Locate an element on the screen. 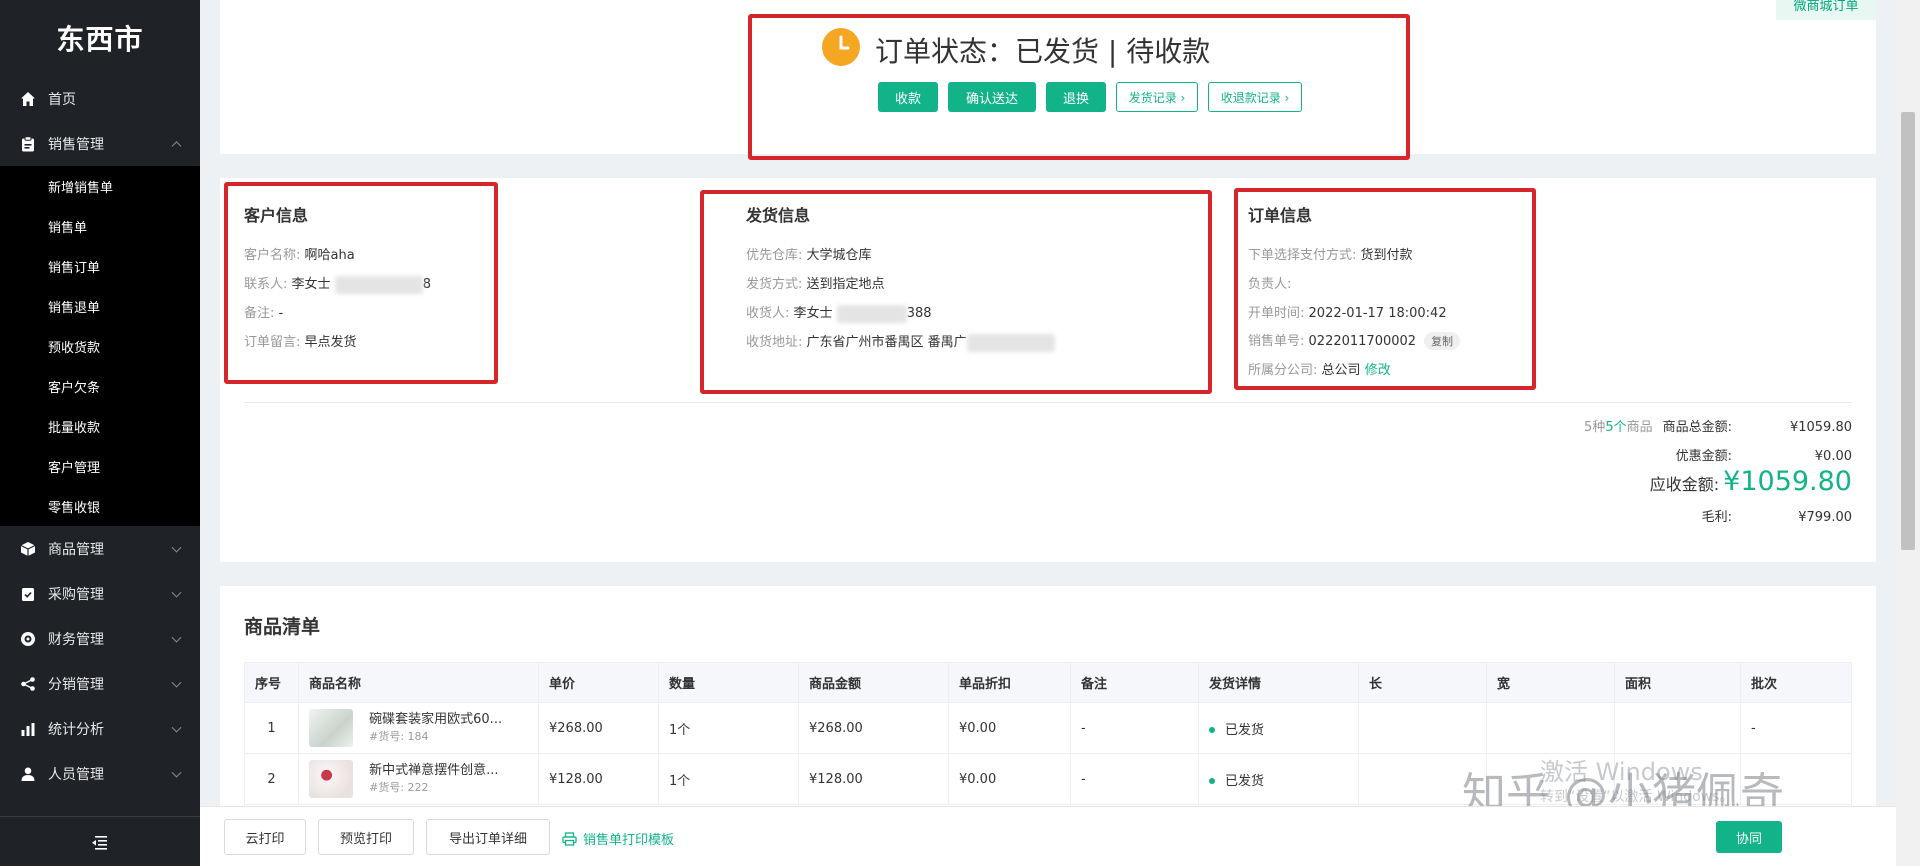 The width and height of the screenshot is (1920, 866). product-thumbnail is located at coordinates (331, 728).